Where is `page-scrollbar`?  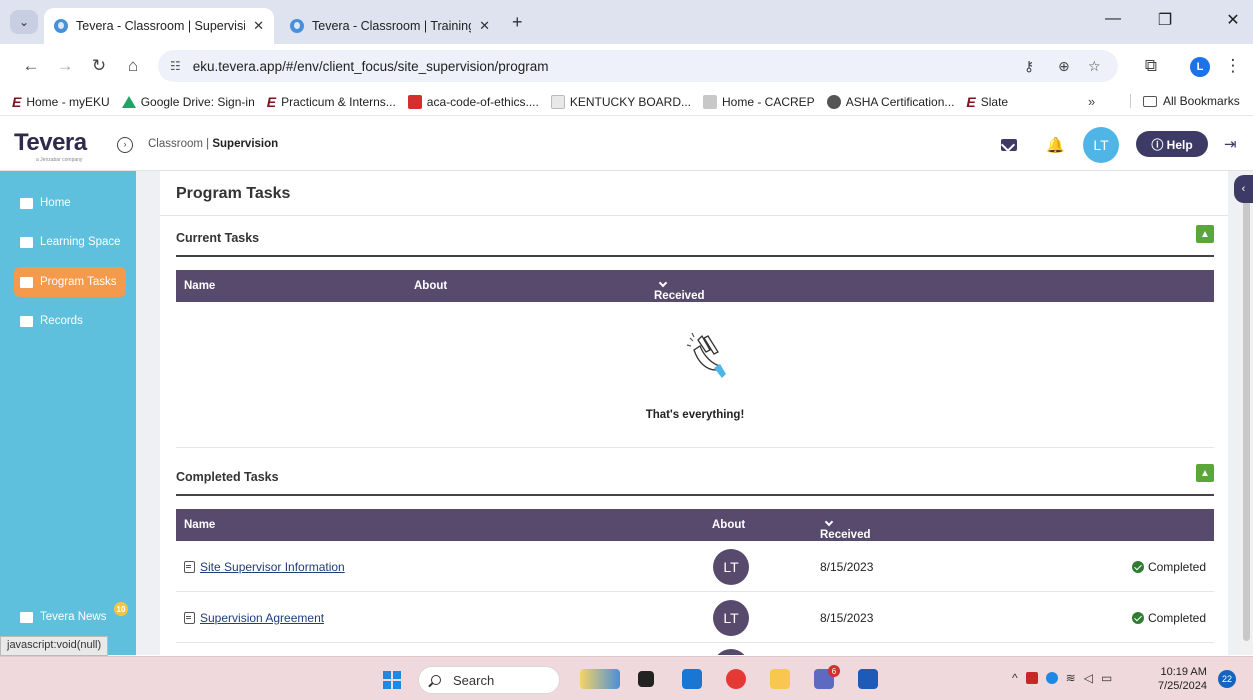 page-scrollbar is located at coordinates (1246, 413).